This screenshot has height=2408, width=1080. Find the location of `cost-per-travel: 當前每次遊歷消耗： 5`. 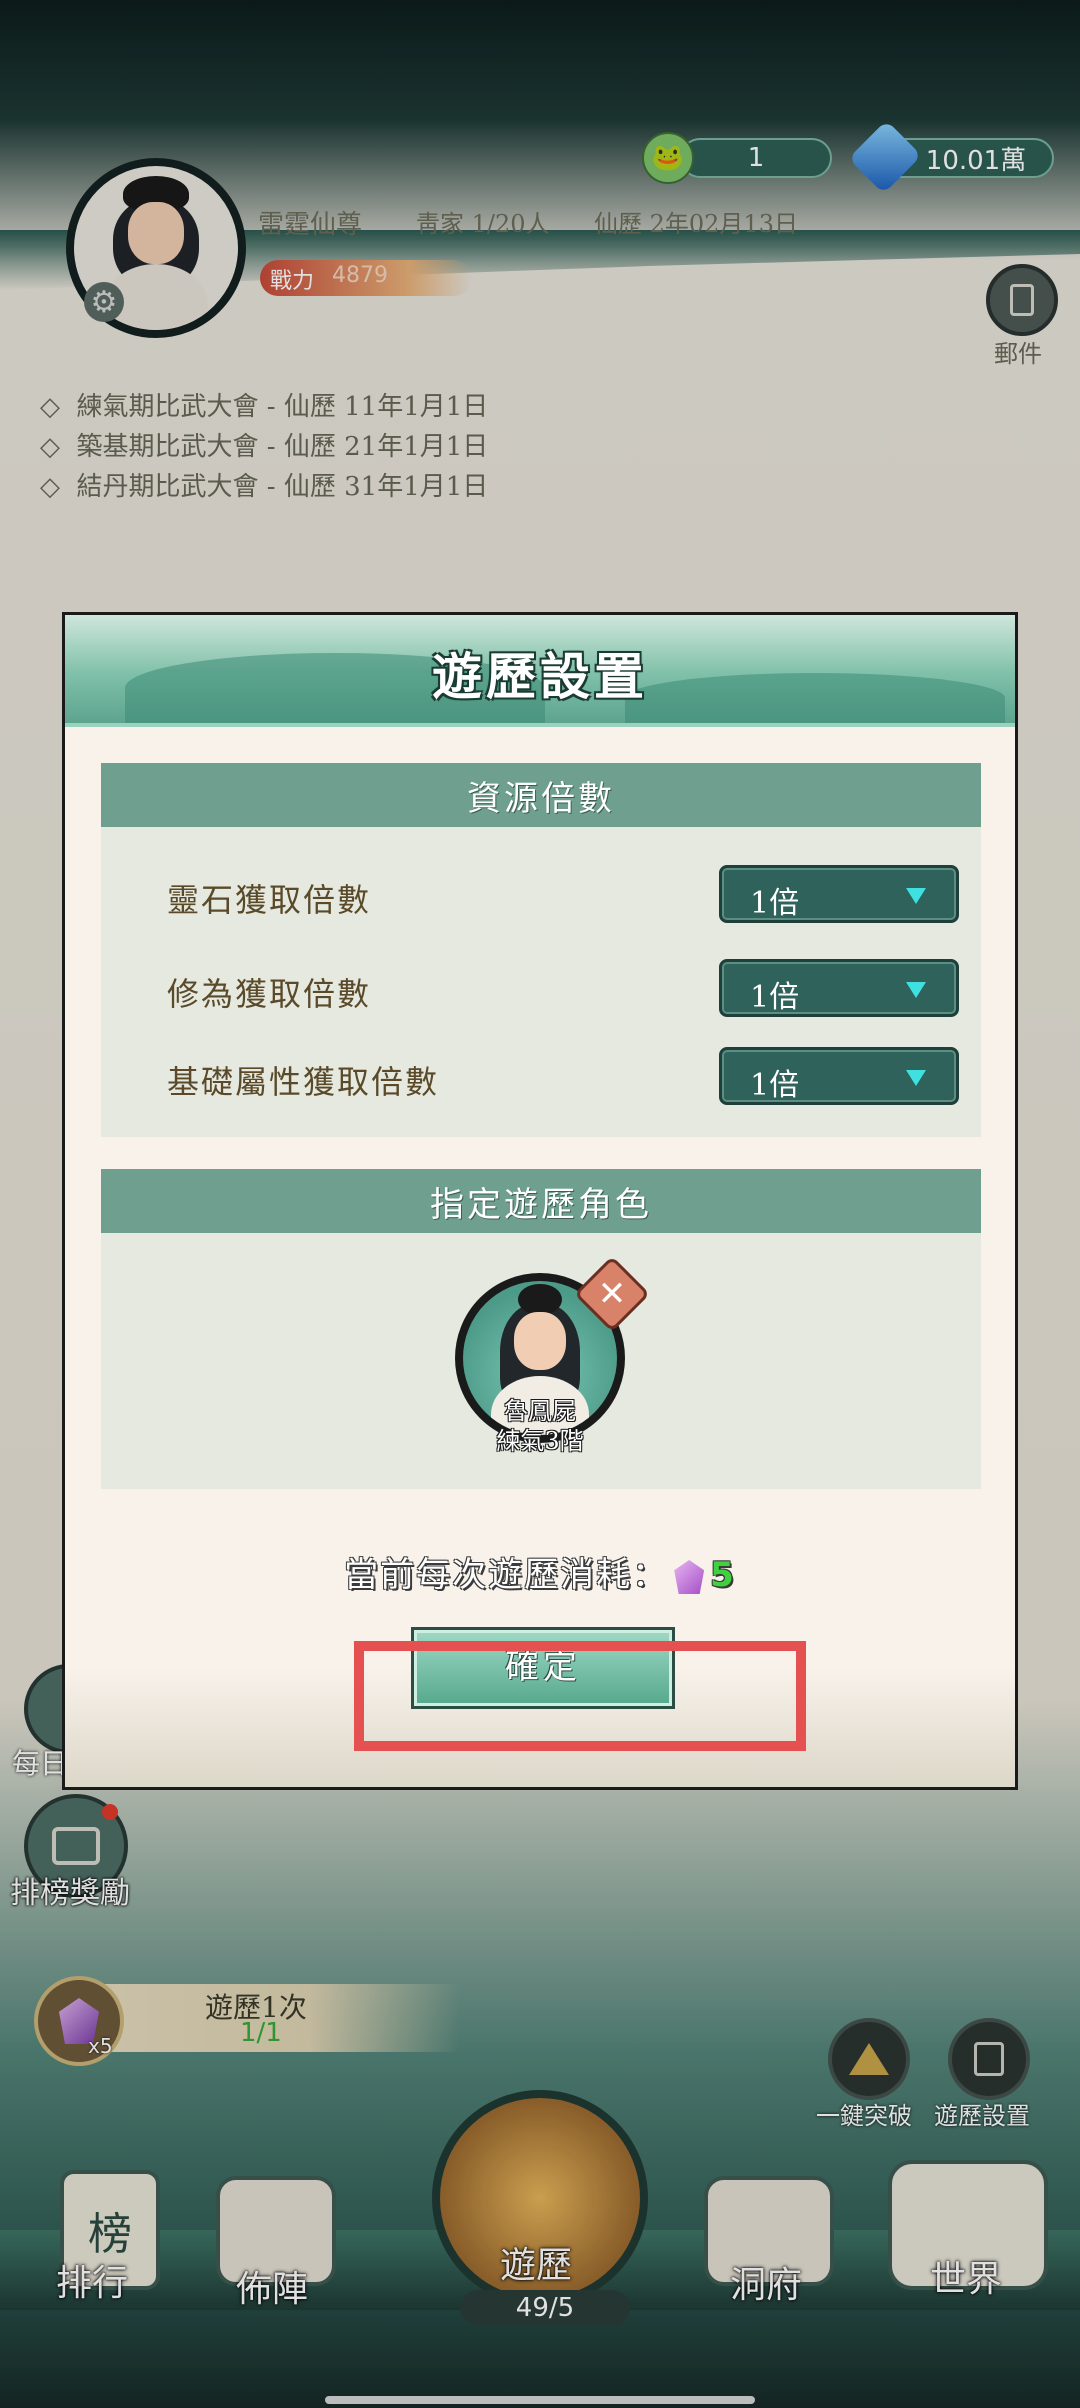

cost-per-travel: 當前每次遊歷消耗： 5 is located at coordinates (540, 1571).